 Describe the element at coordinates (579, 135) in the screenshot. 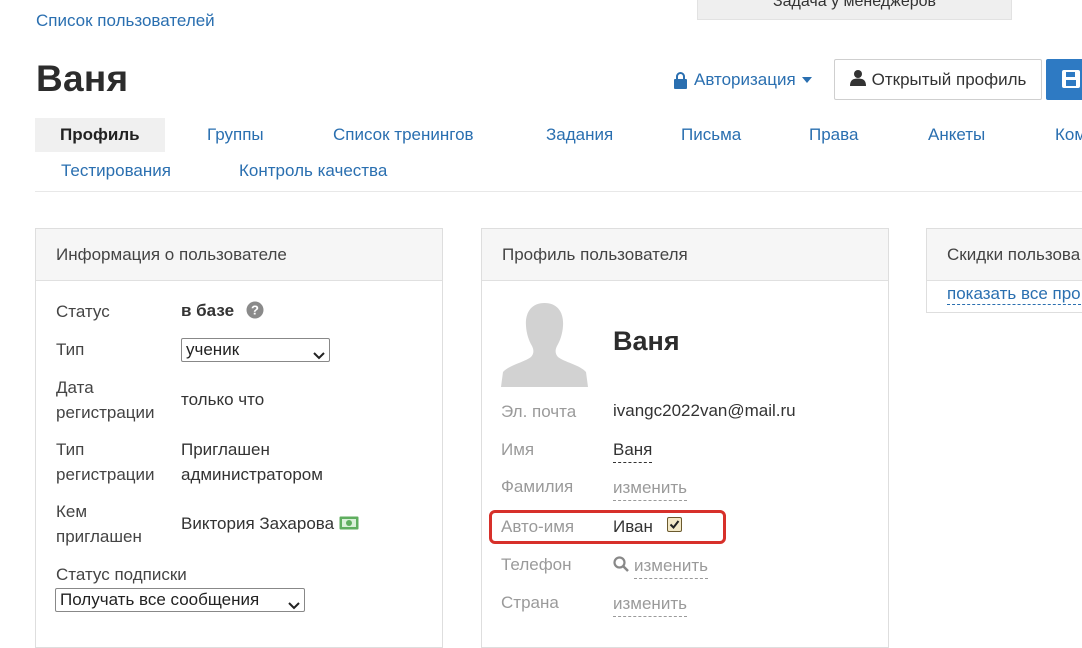

I see `tab-tasks: Задания` at that location.